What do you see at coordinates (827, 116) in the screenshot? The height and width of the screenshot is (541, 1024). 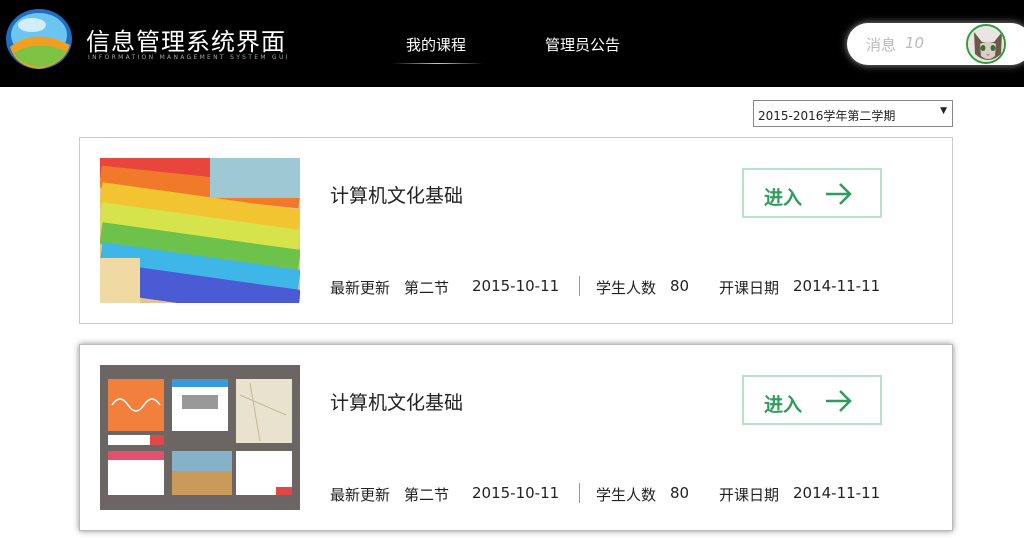 I see `semester-selected-value: 2015-2016学年第二学期` at bounding box center [827, 116].